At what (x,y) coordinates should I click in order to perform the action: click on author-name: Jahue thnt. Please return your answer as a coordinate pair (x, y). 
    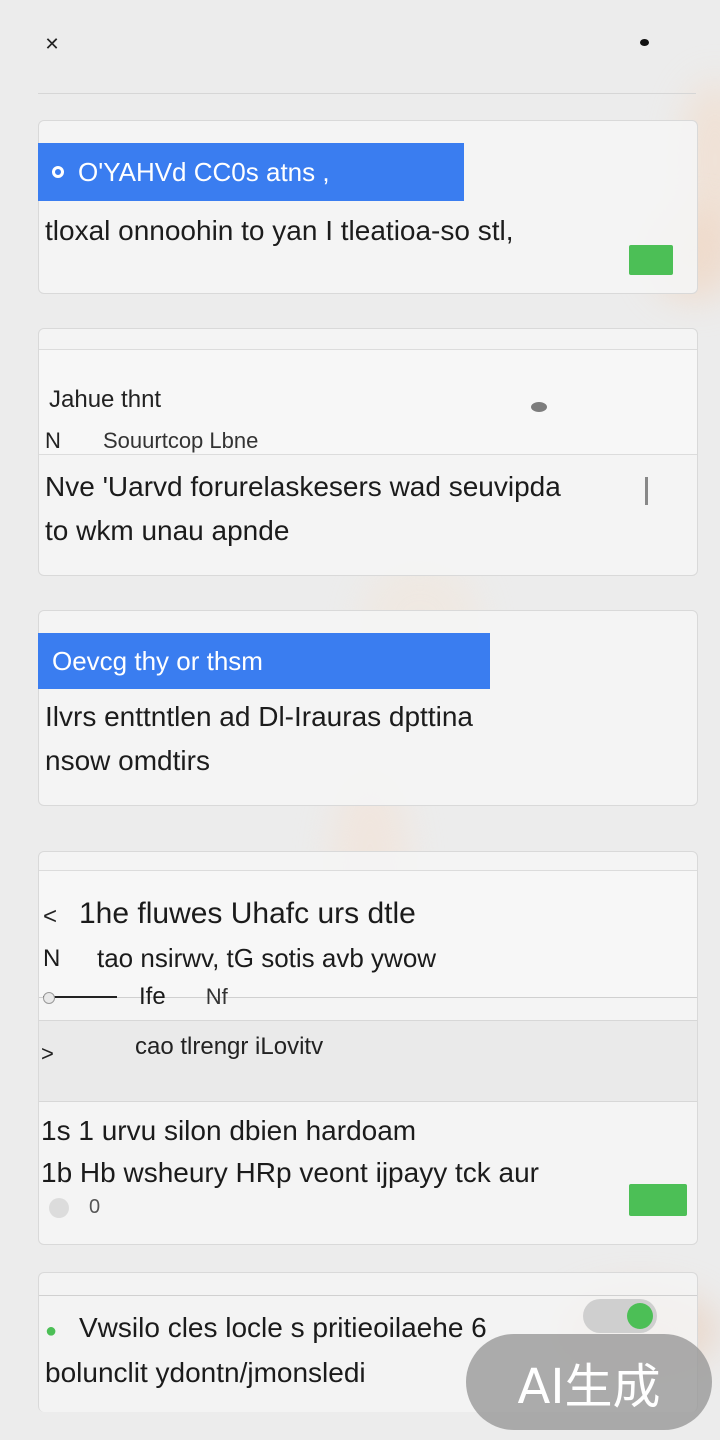
    Looking at the image, I should click on (105, 400).